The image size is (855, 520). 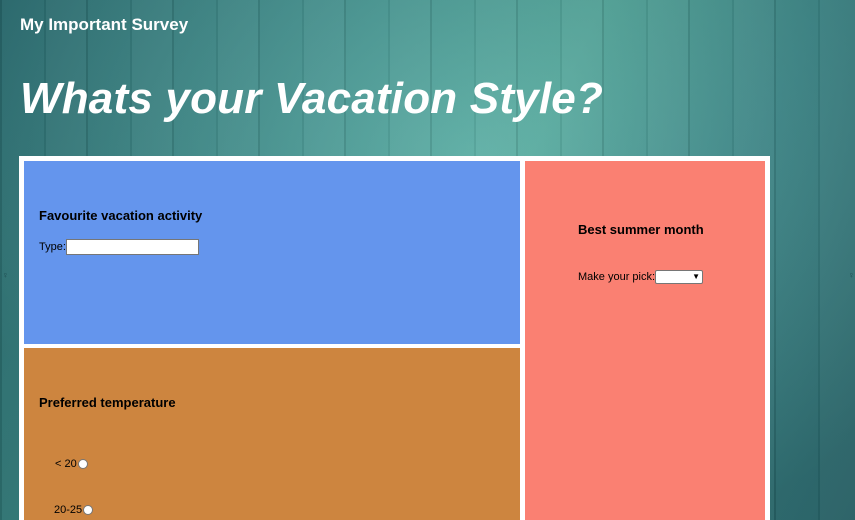 I want to click on temperature-option-row: < 20, so click(x=71, y=464).